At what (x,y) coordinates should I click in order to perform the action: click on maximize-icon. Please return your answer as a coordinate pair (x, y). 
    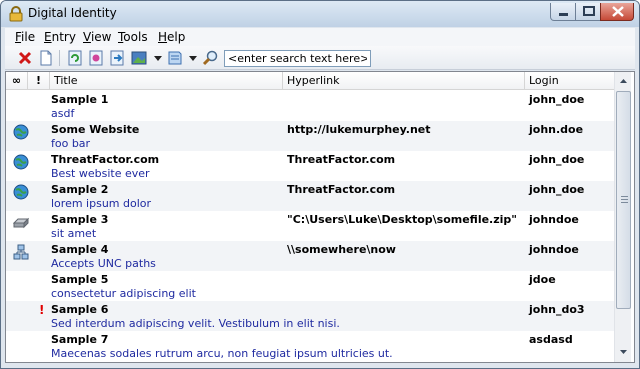
    Looking at the image, I should click on (589, 11).